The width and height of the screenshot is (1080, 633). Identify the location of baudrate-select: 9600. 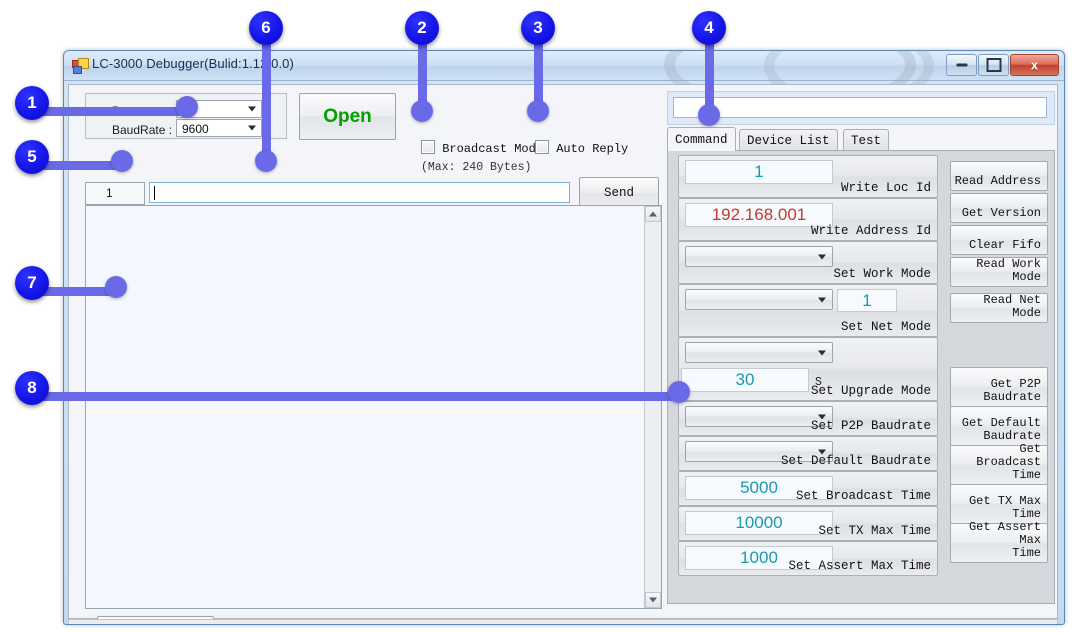
(219, 128).